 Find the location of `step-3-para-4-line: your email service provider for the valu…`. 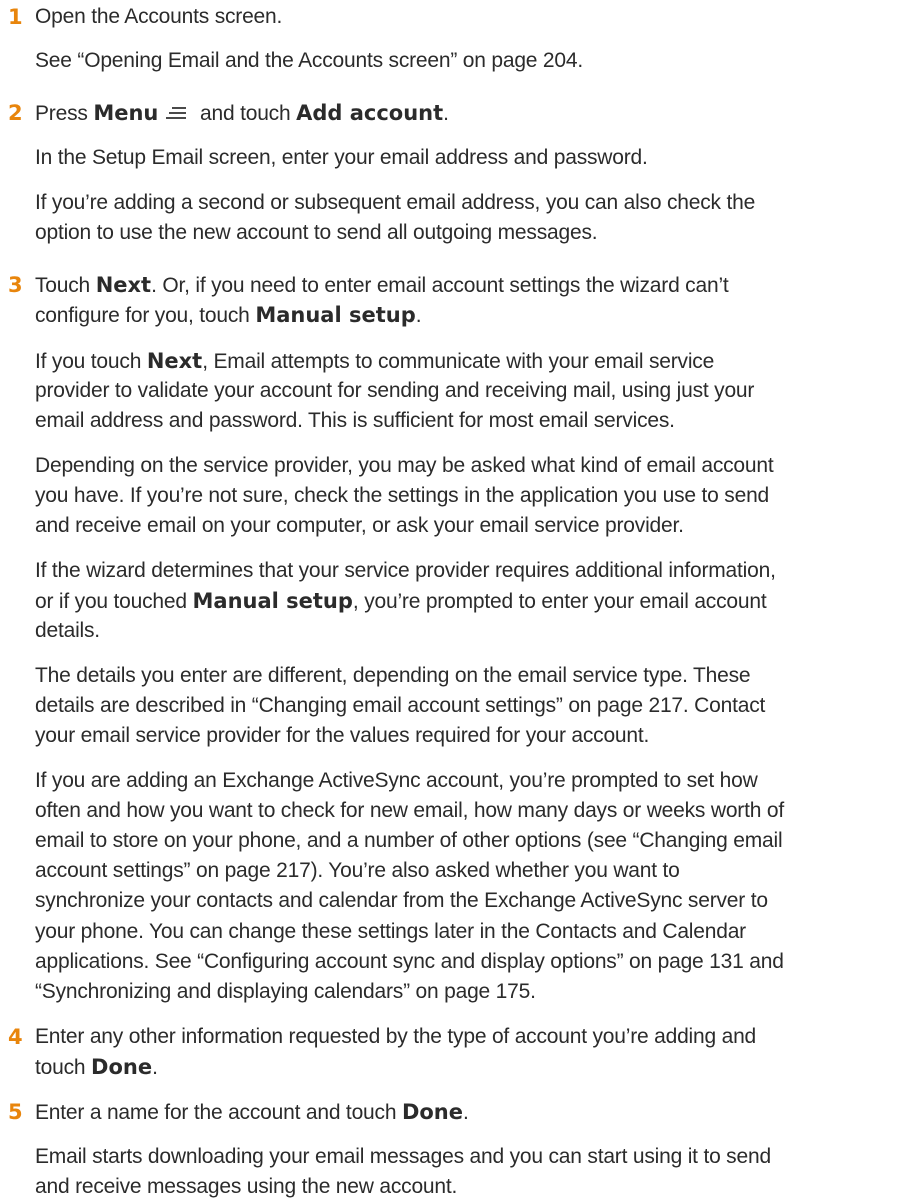

step-3-para-4-line: your email service provider for the valu… is located at coordinates (342, 735).